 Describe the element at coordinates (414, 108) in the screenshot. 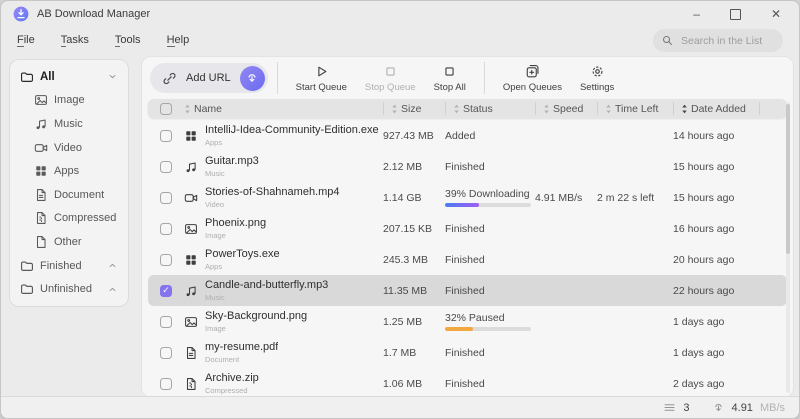

I see `column-header-size: Size` at that location.